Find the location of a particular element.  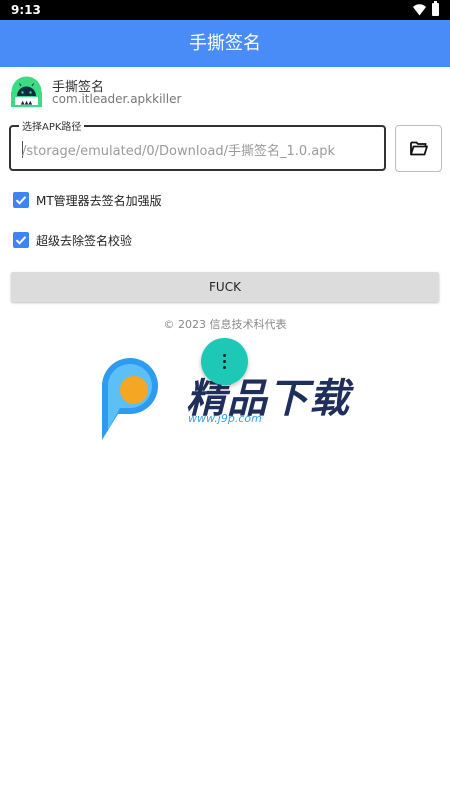

app-bar: 手撕签名 is located at coordinates (225, 43).